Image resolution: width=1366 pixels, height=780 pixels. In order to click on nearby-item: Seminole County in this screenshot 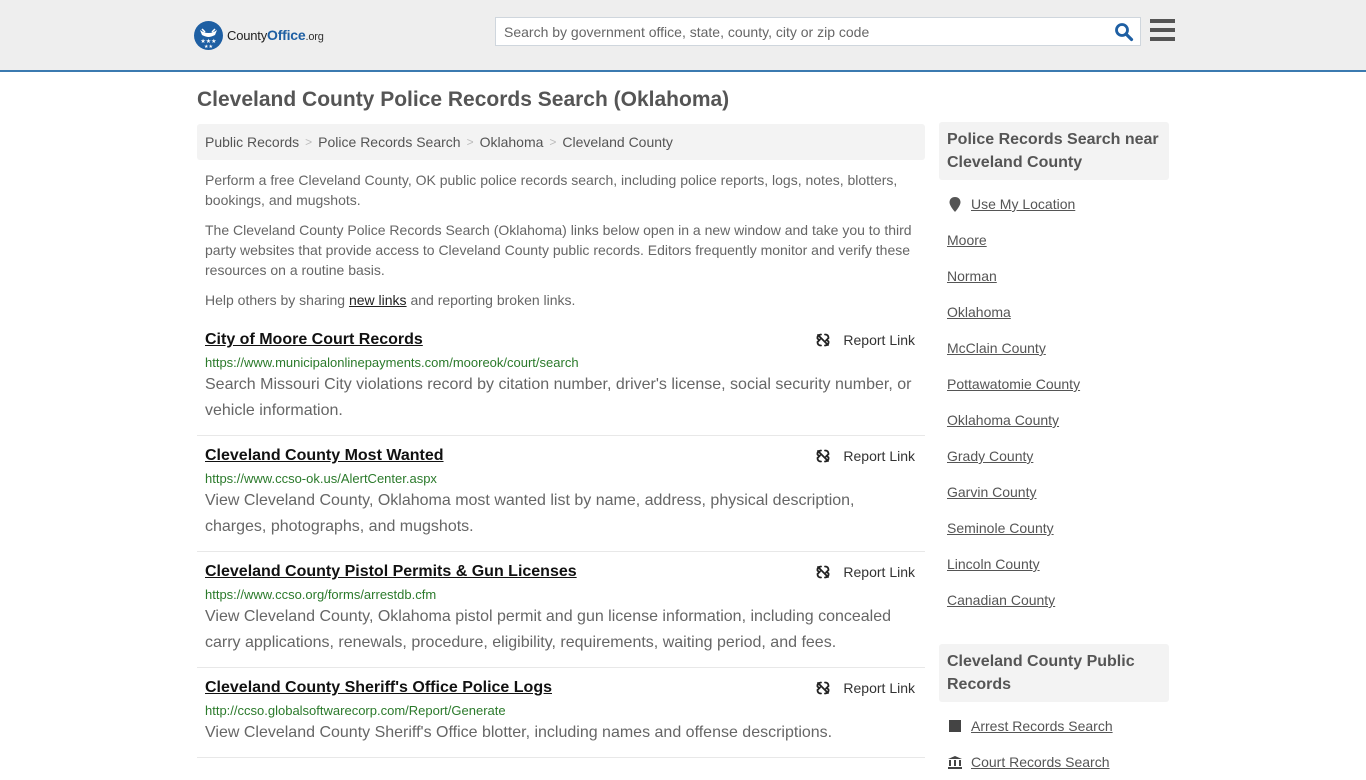, I will do `click(1058, 528)`.